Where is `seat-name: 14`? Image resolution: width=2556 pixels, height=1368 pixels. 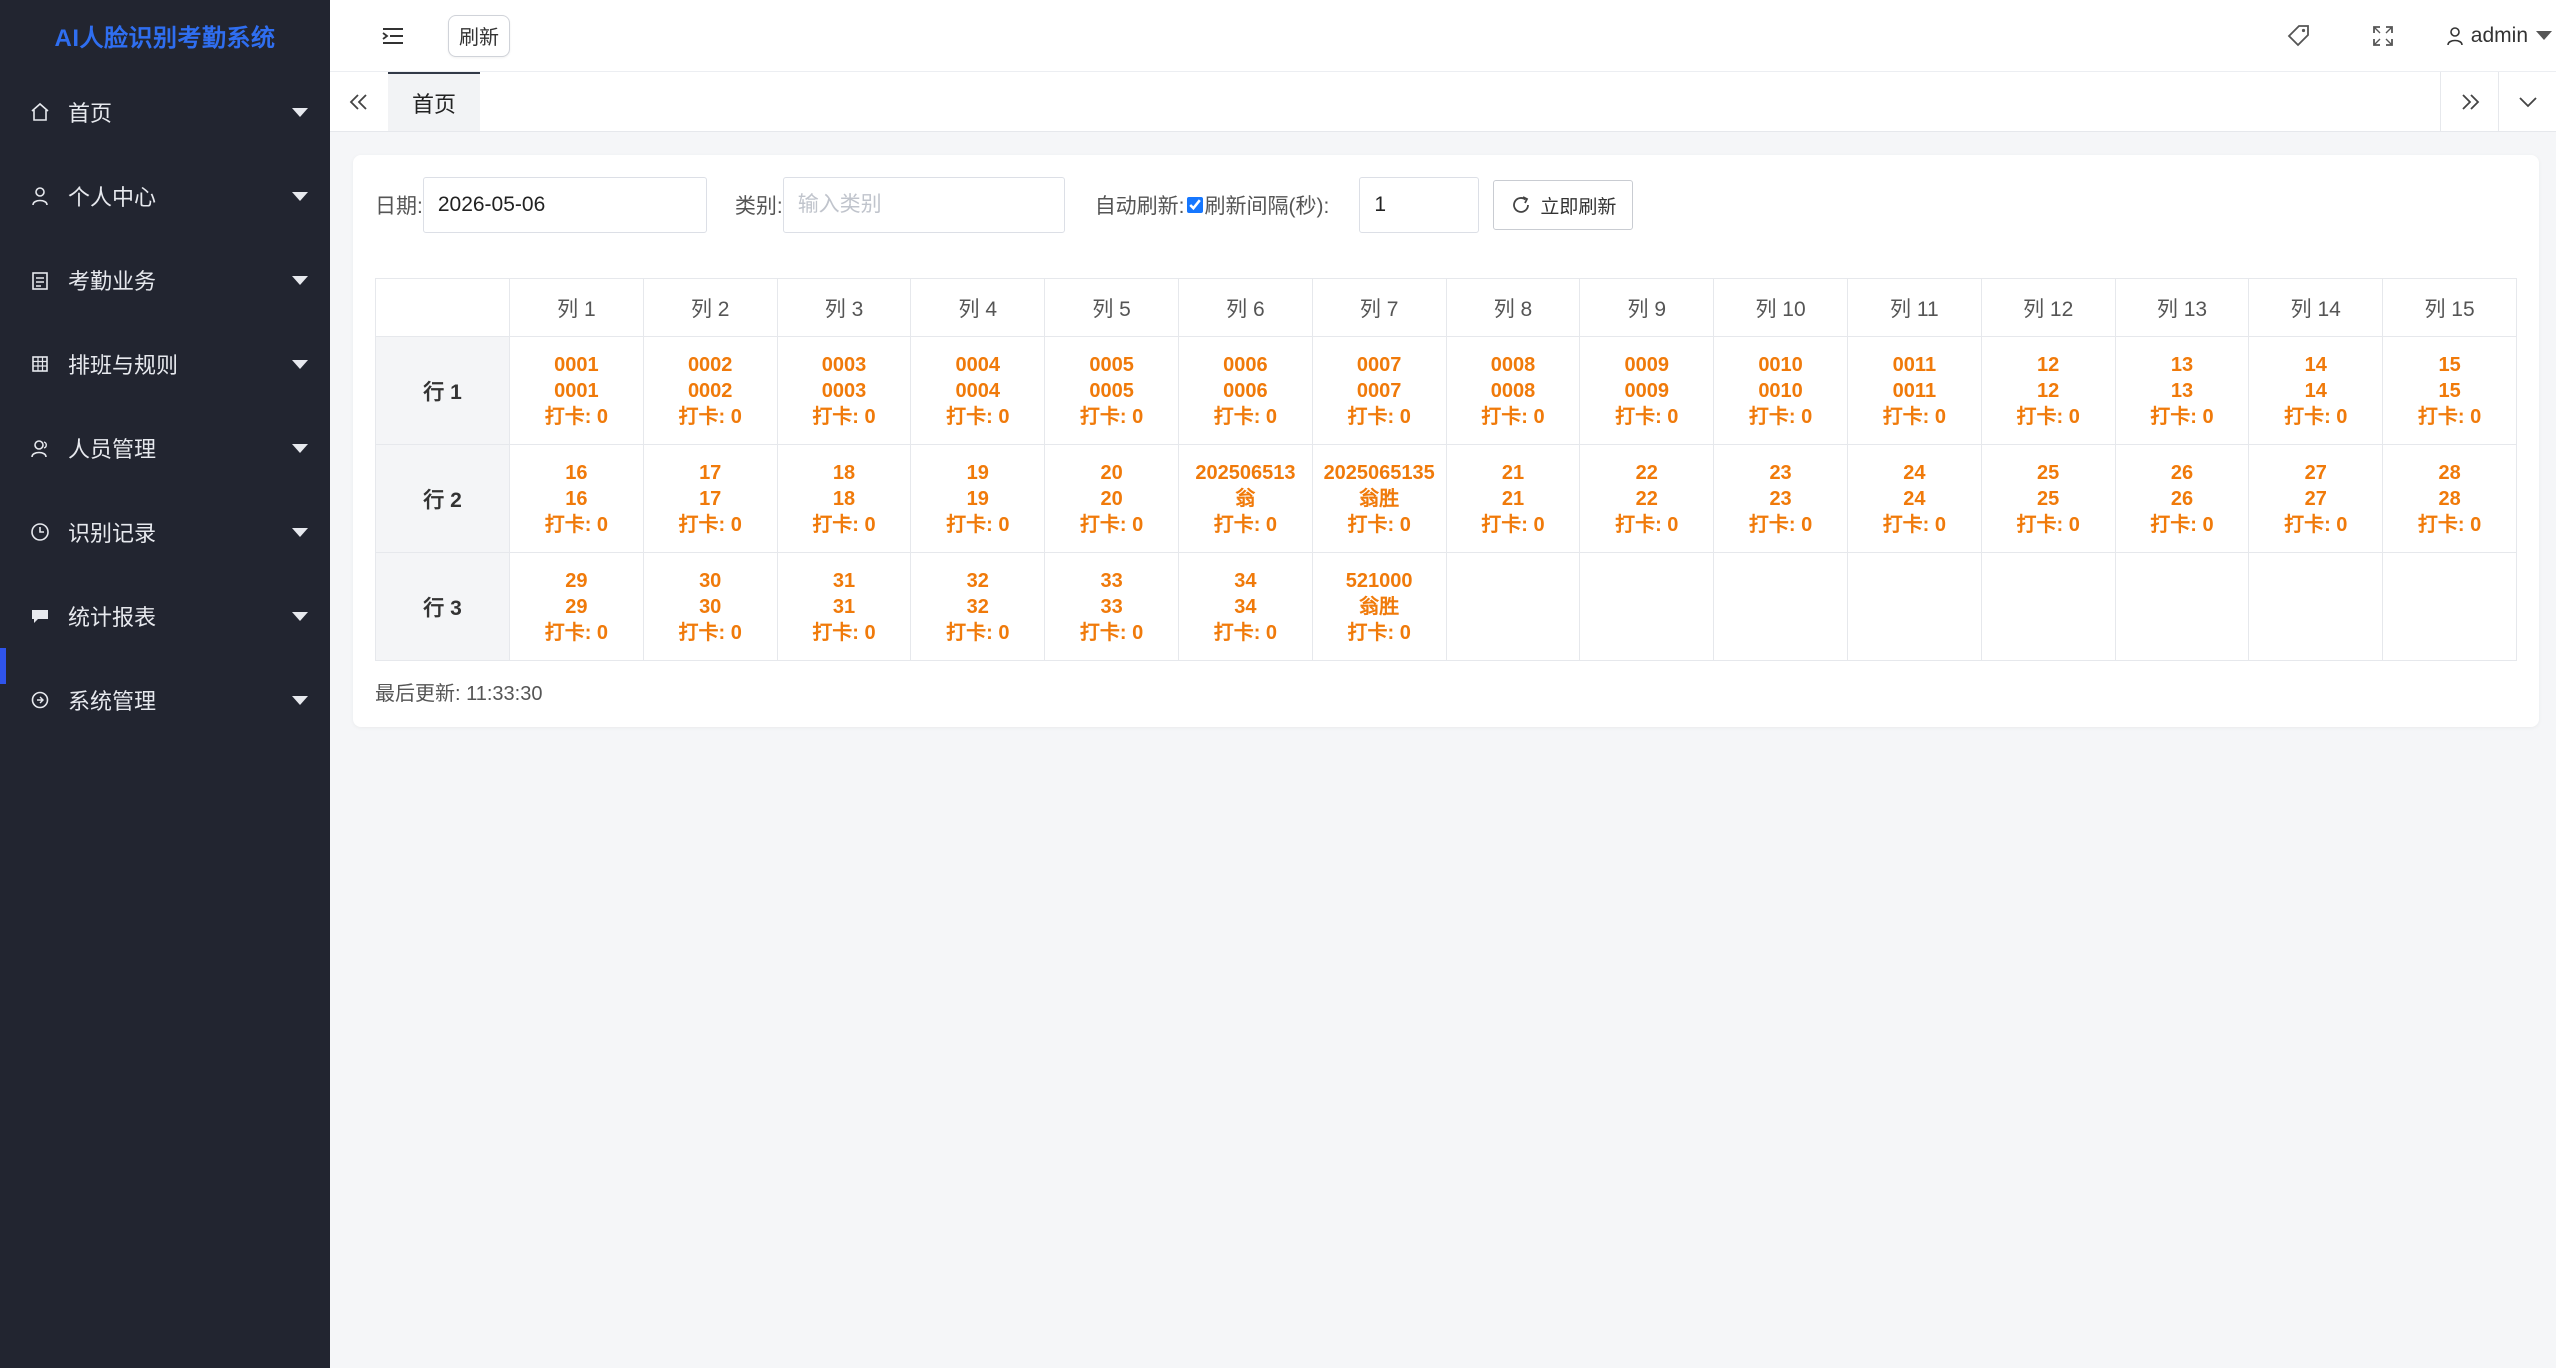
seat-name: 14 is located at coordinates (2315, 390).